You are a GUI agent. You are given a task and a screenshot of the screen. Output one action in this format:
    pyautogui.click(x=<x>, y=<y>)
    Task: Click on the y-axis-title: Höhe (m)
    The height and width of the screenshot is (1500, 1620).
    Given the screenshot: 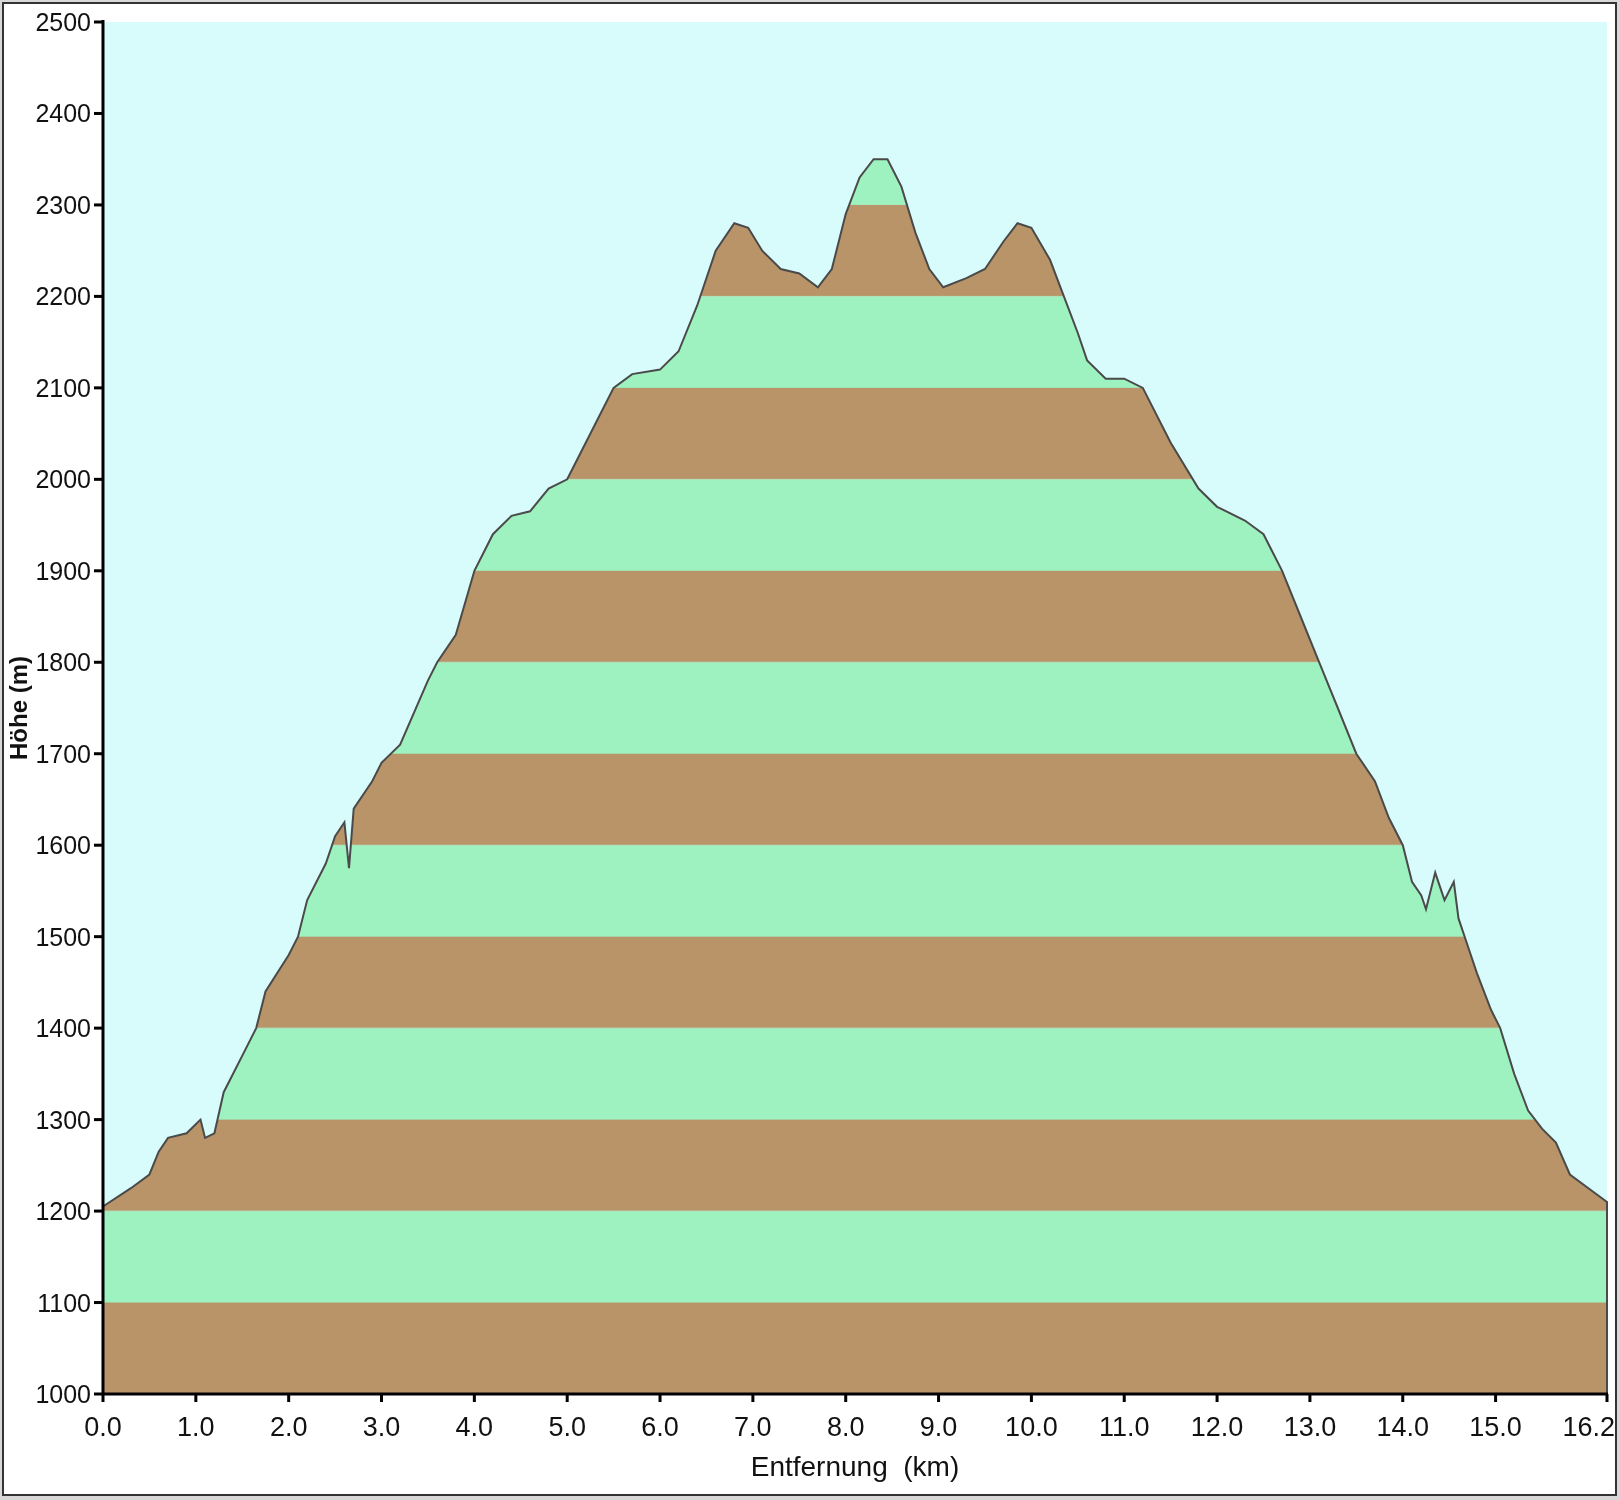 What is the action you would take?
    pyautogui.click(x=18, y=708)
    